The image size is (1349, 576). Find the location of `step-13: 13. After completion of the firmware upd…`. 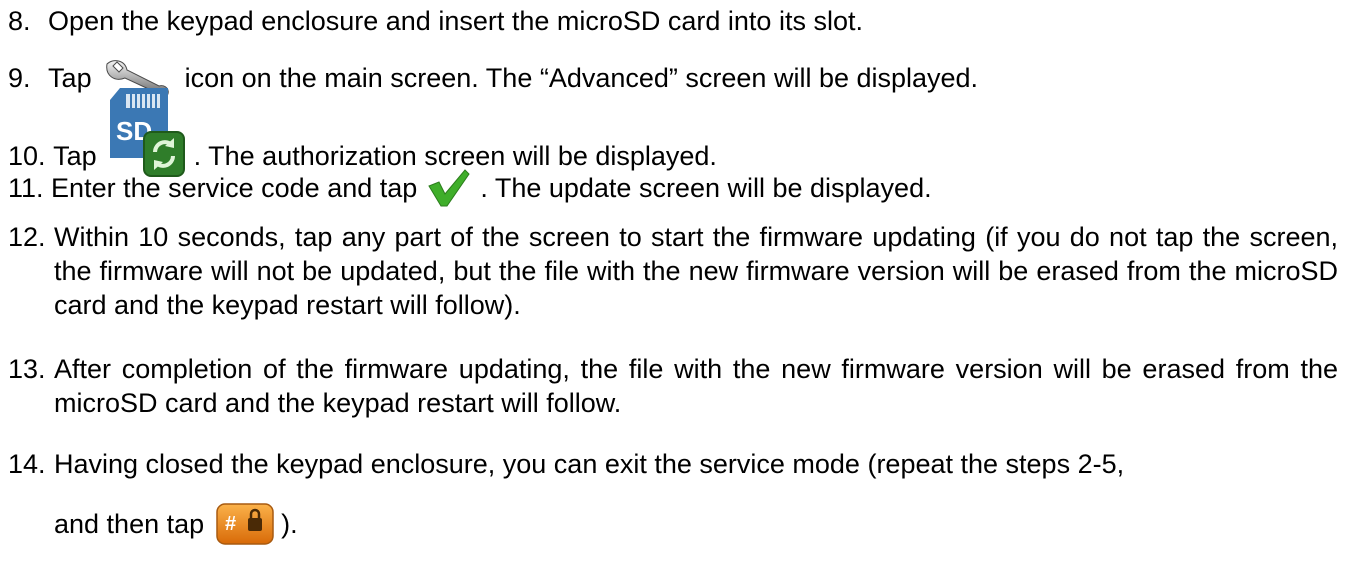

step-13: 13. After completion of the firmware upd… is located at coordinates (673, 386).